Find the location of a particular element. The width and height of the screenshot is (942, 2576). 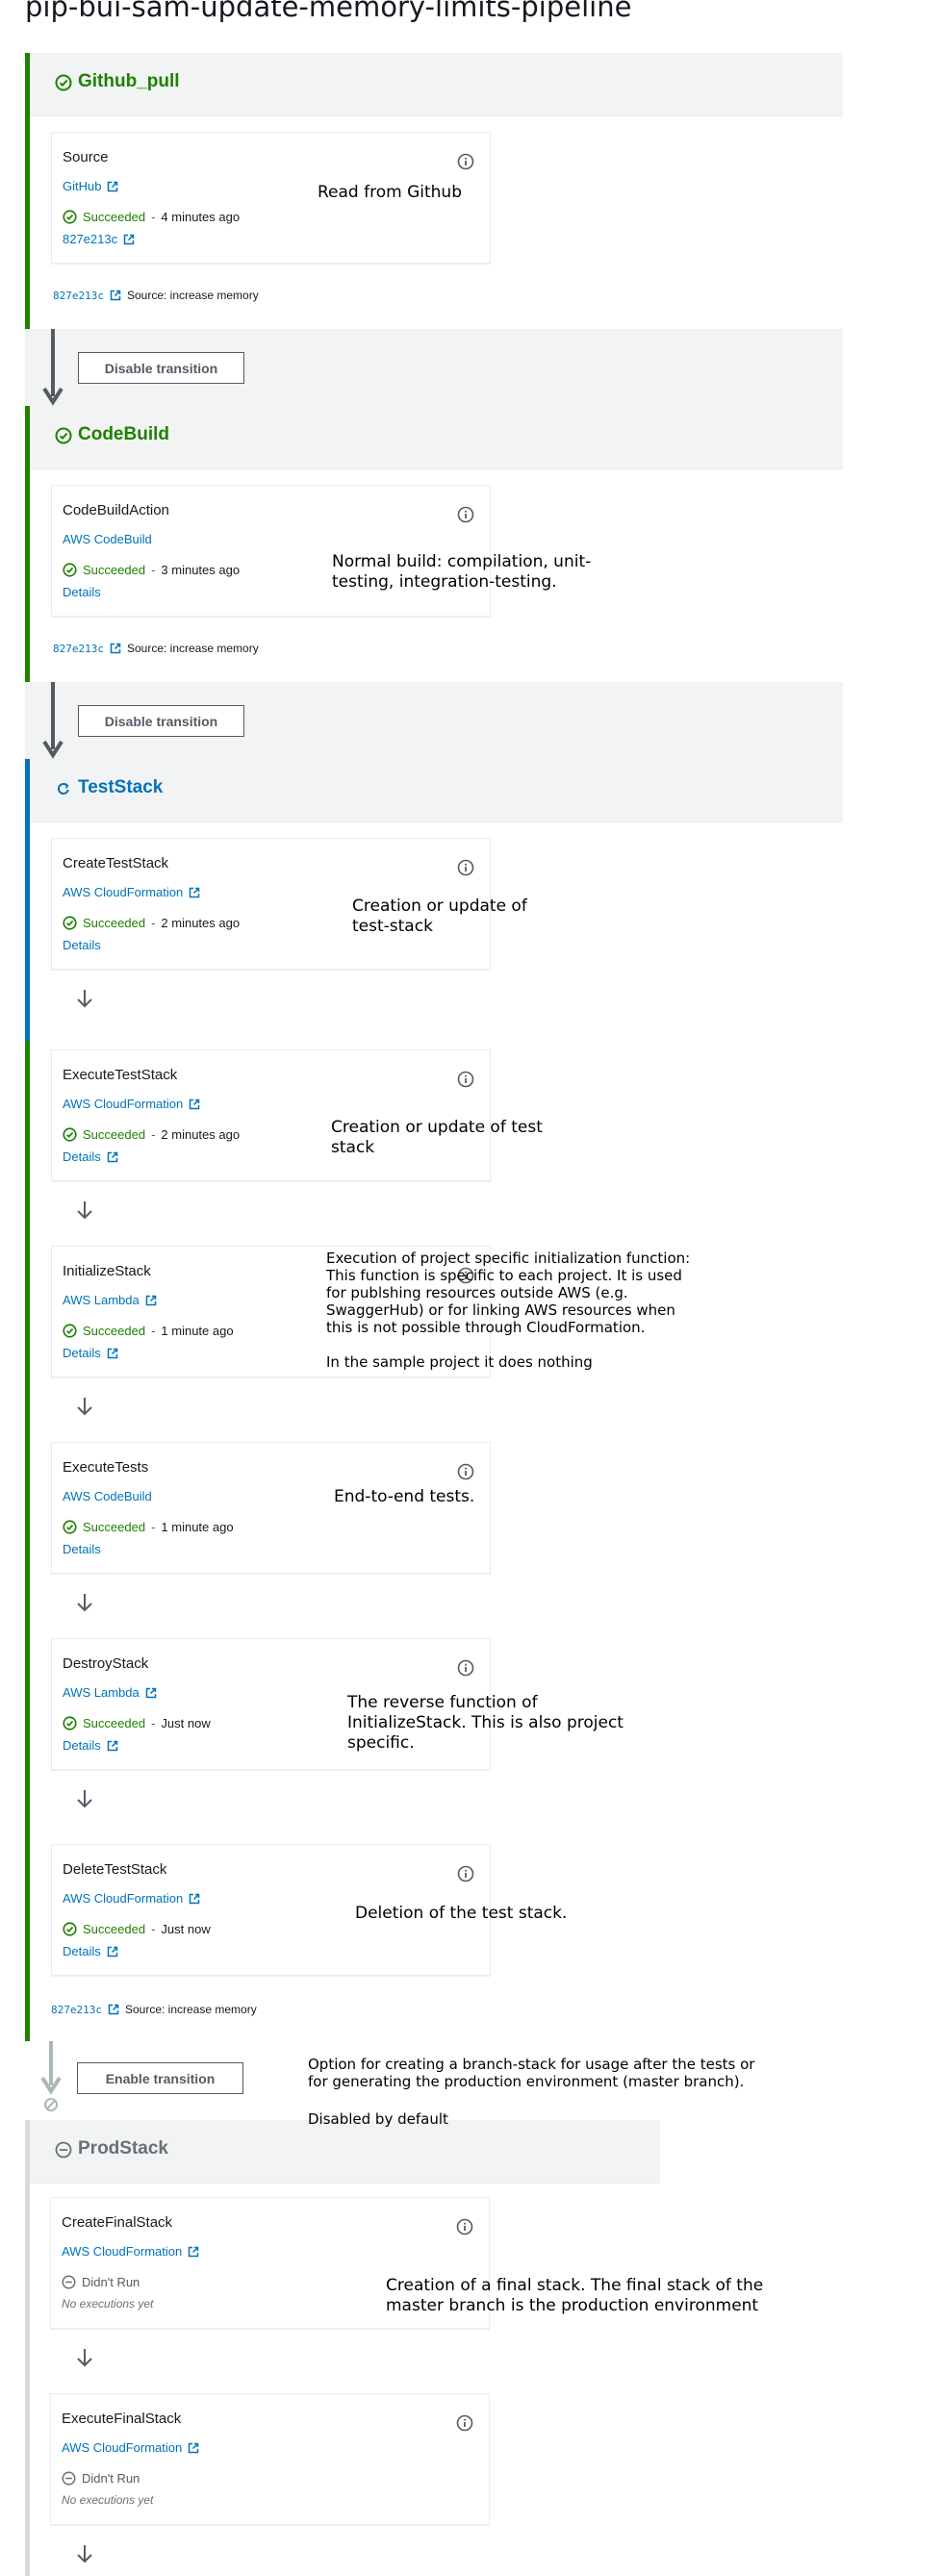

commit-link: 827e213c is located at coordinates (99, 239).